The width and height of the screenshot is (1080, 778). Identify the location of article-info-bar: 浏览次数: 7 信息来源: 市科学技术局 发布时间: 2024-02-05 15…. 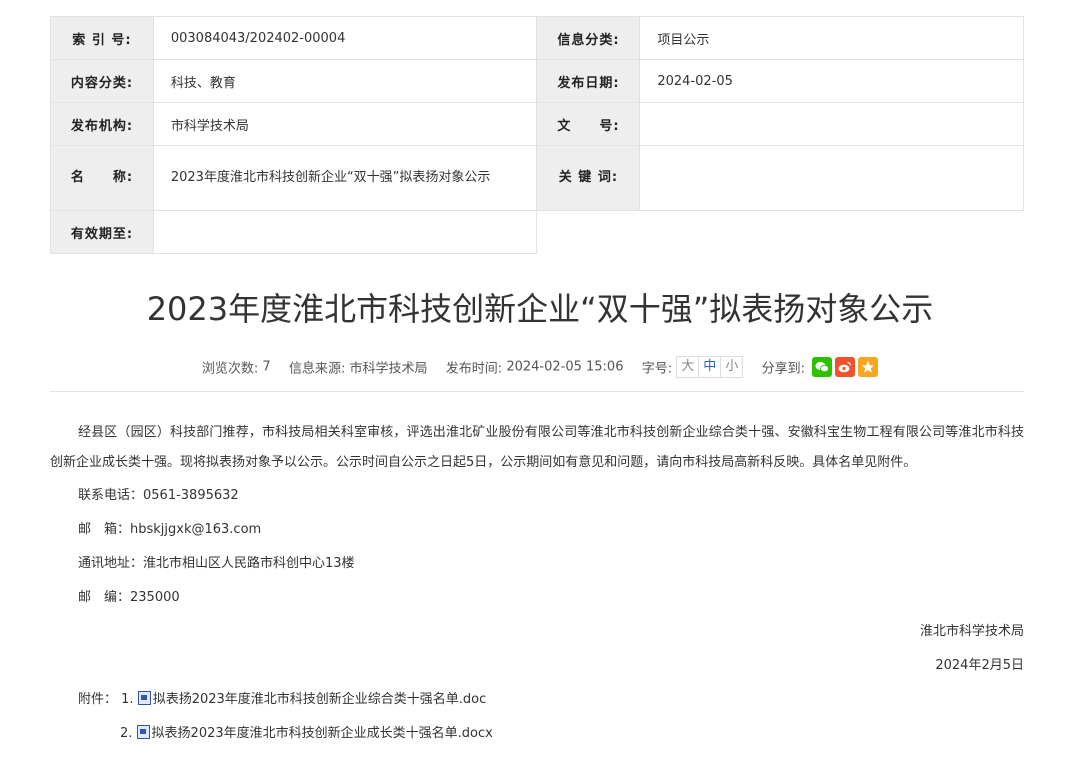
(540, 367).